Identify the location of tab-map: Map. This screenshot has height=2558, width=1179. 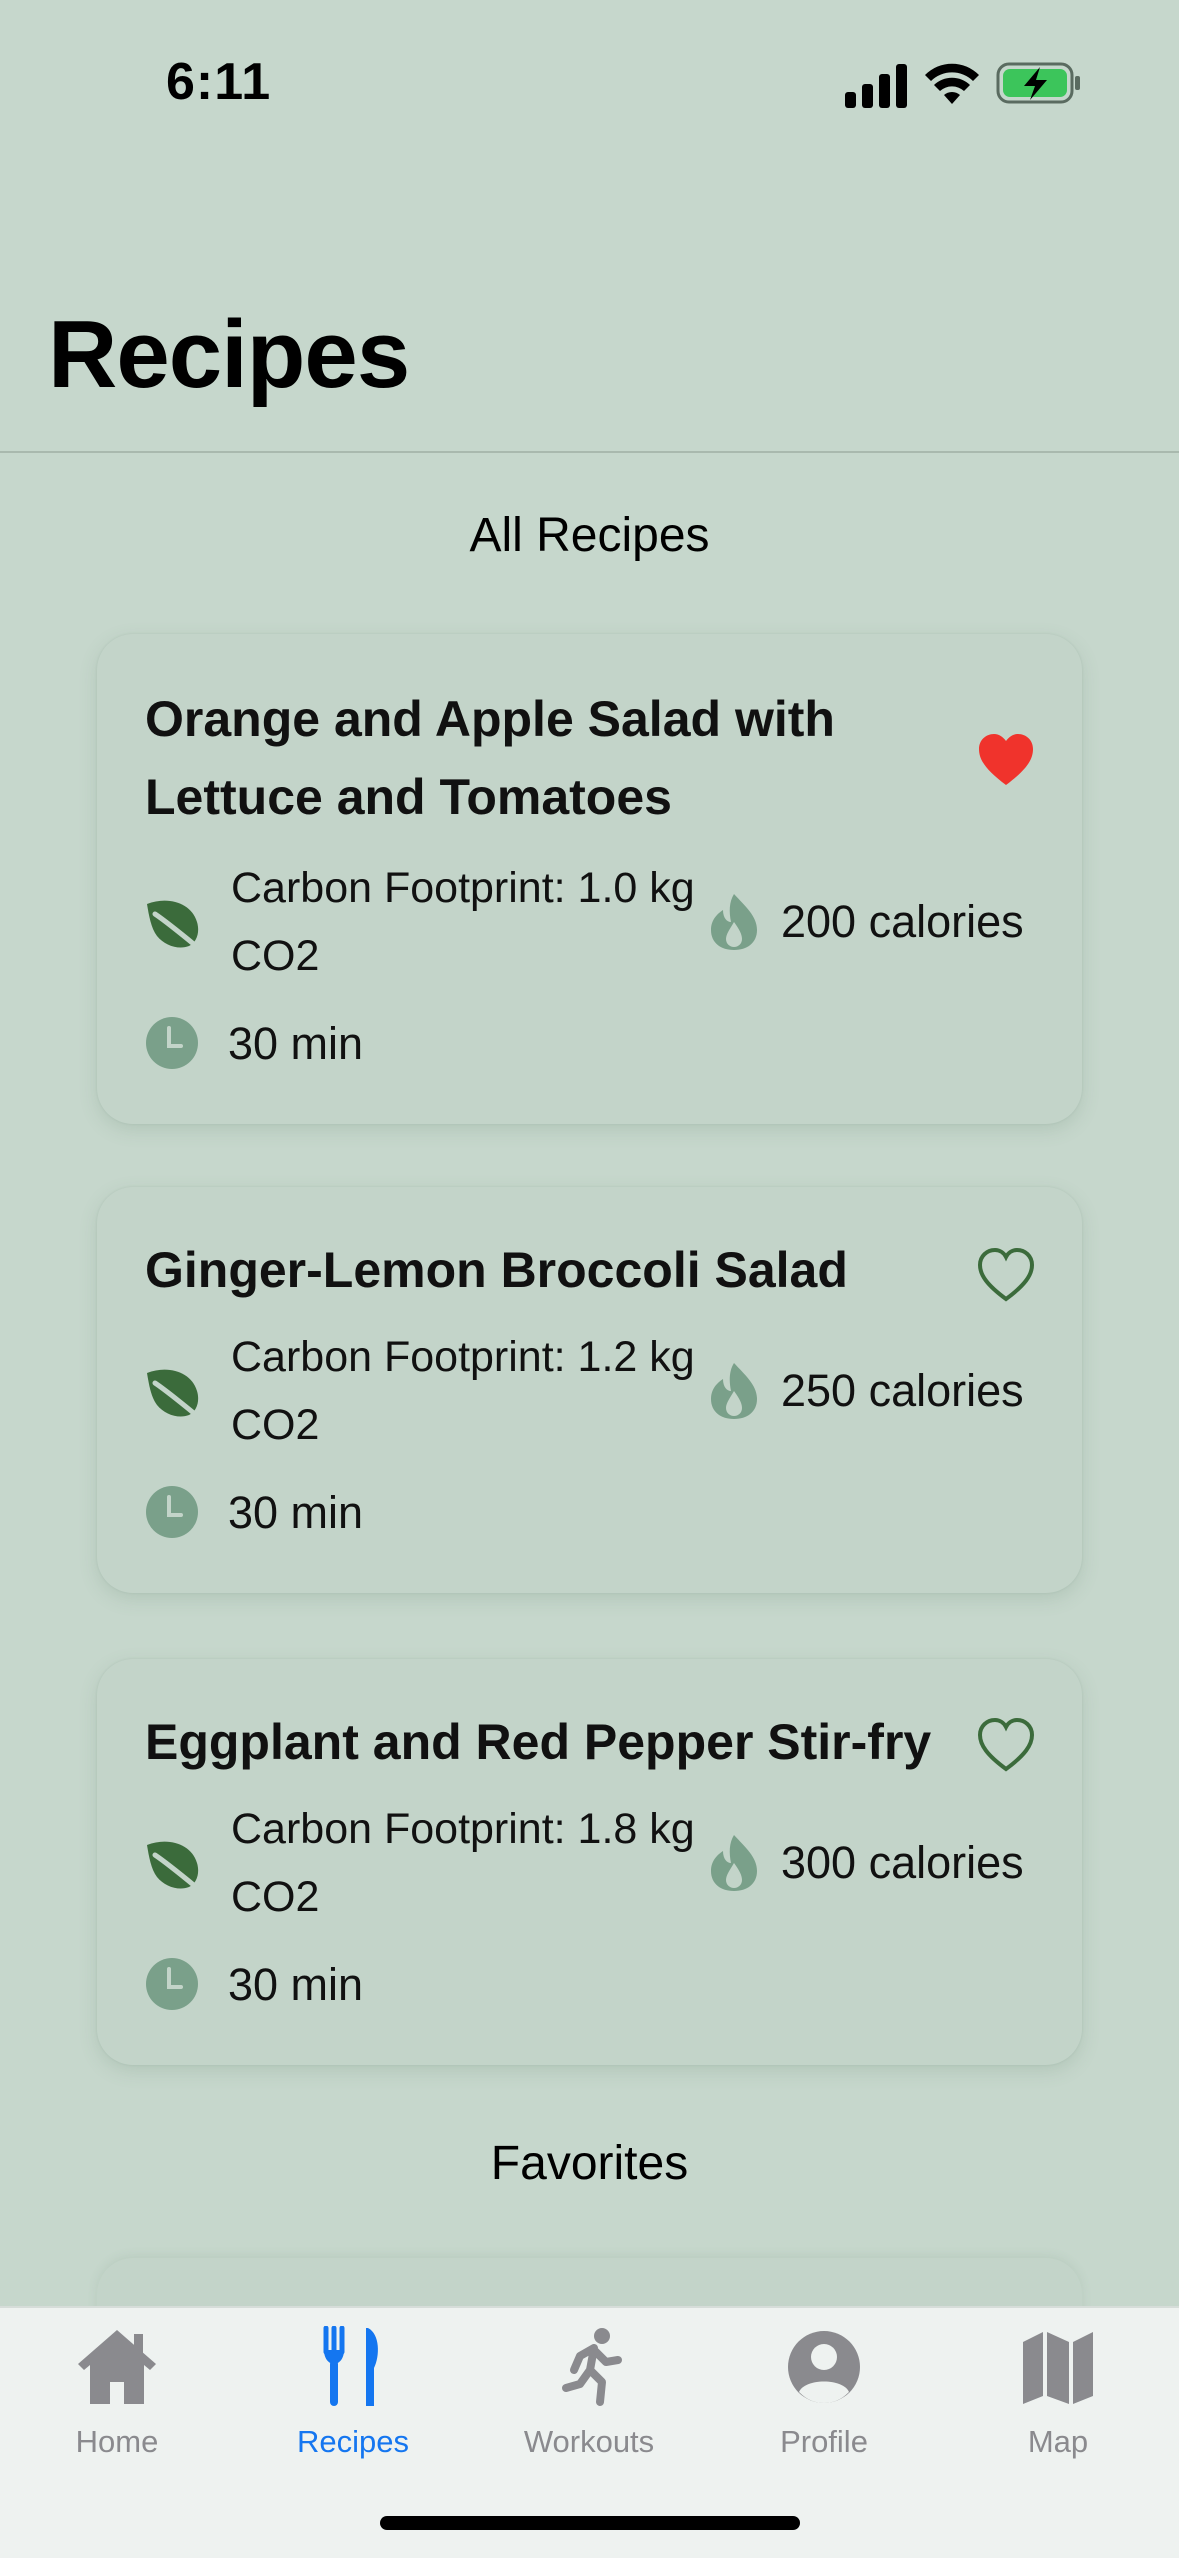
(1058, 2401).